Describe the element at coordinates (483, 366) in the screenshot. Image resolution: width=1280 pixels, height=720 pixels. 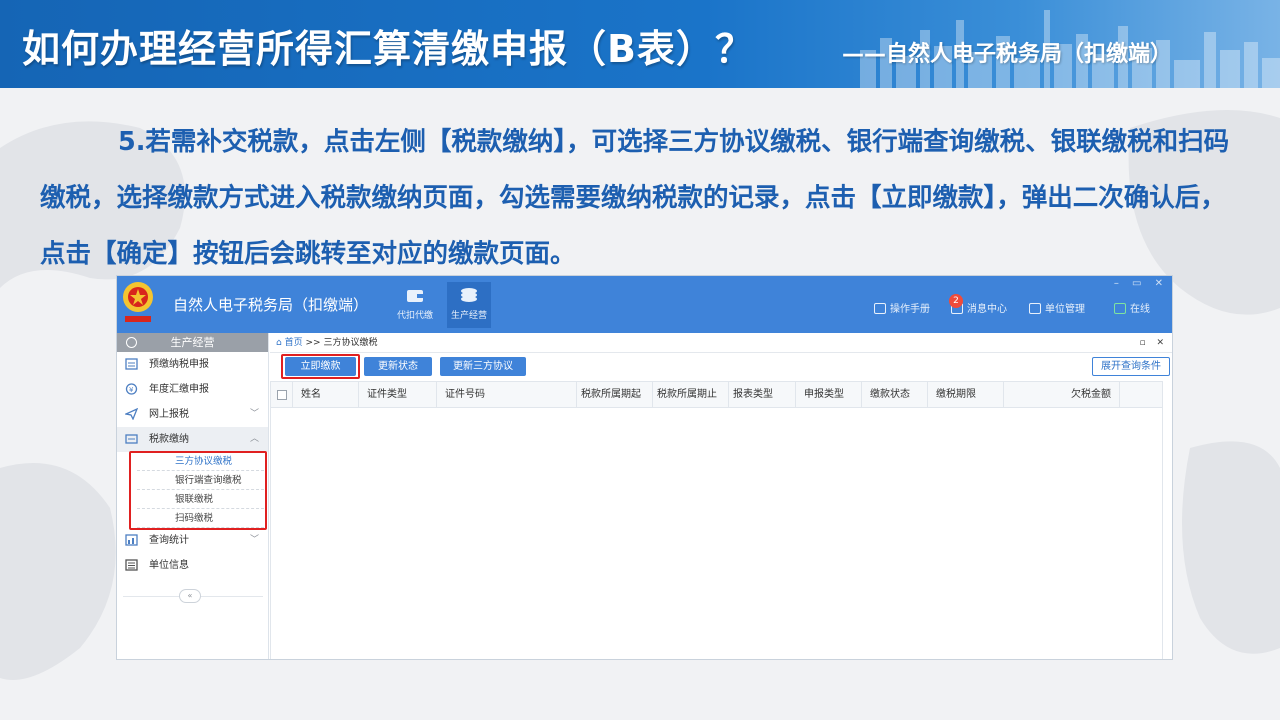
I see `update-agreement-button: 更新三方协议` at that location.